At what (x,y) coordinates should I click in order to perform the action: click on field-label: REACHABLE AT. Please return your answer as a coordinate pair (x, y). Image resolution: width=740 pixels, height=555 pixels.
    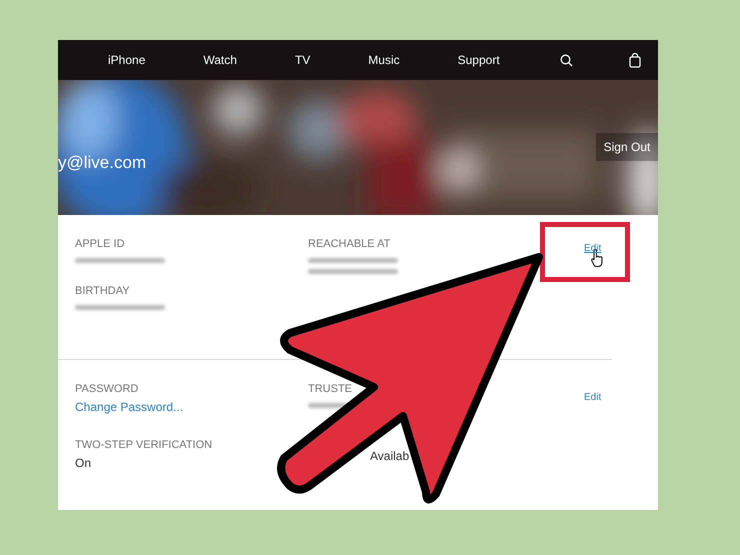
    Looking at the image, I should click on (349, 244).